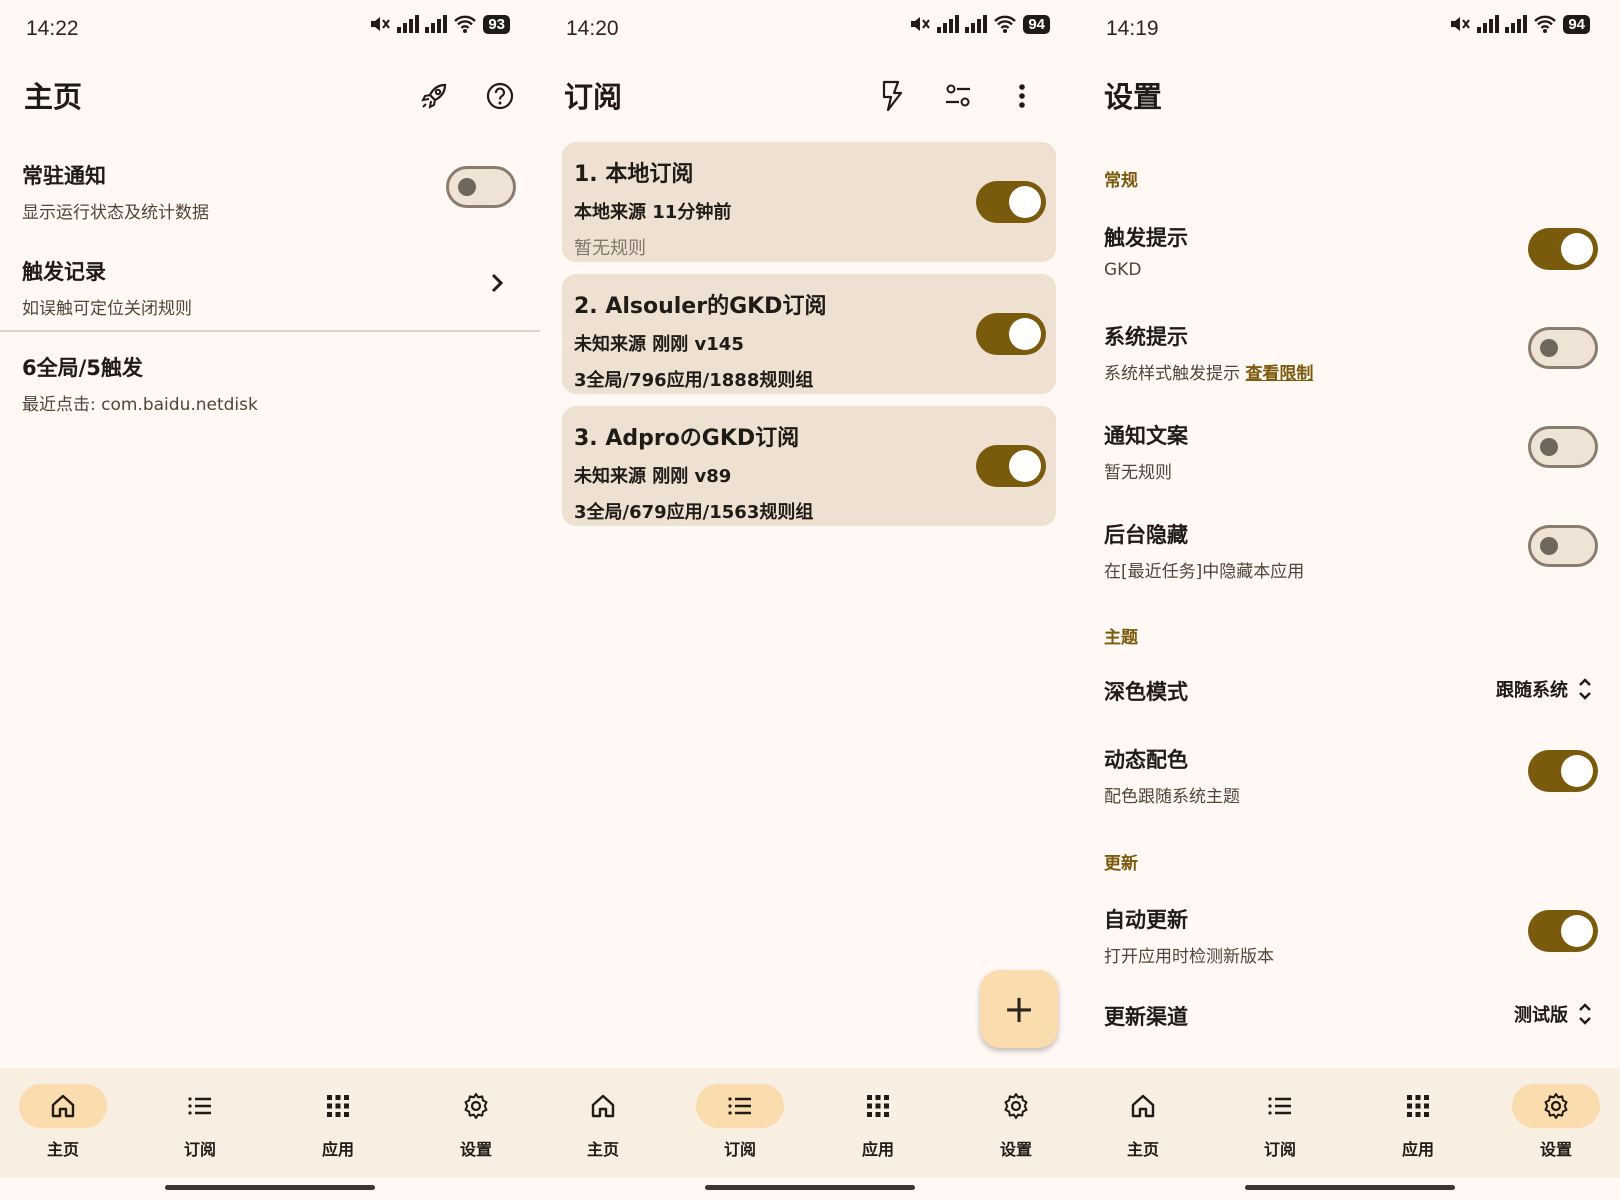  I want to click on persistent-notification-switch, so click(481, 187).